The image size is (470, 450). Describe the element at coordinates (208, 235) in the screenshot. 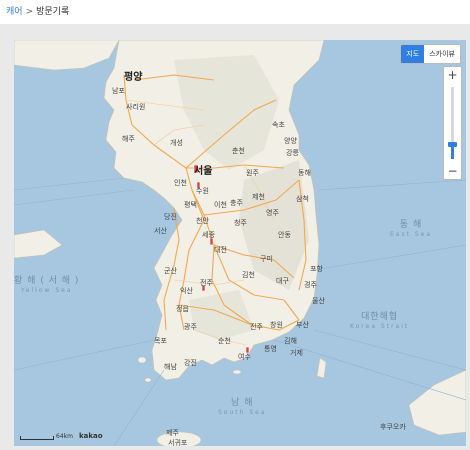

I see `city-label-sejong: 세종` at that location.